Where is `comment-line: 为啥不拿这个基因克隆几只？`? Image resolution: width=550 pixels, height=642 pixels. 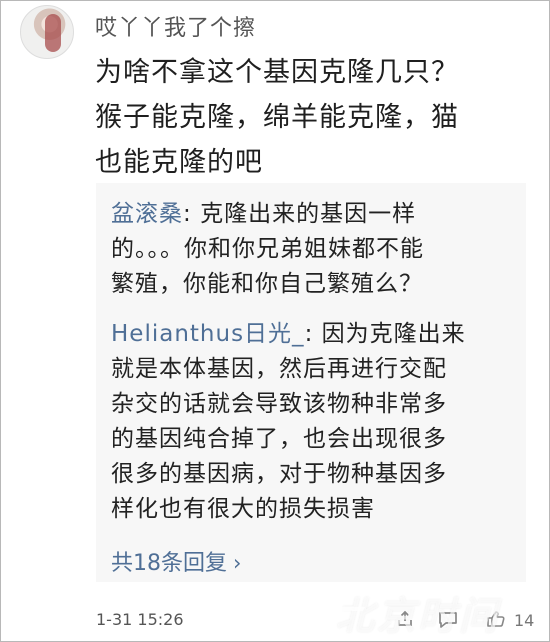
comment-line: 为啥不拿这个基因克隆几只？ is located at coordinates (277, 72).